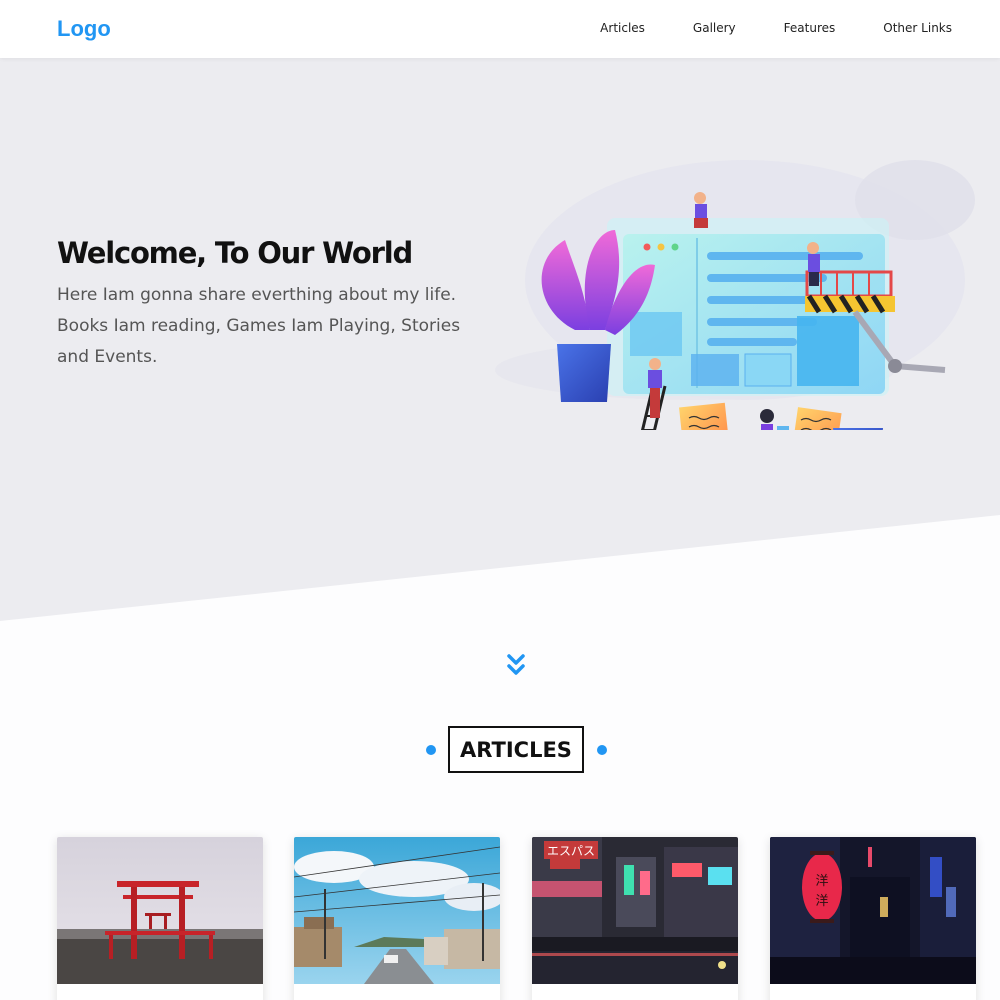 This screenshot has width=1000, height=1000. I want to click on heading-dot-left, so click(431, 750).